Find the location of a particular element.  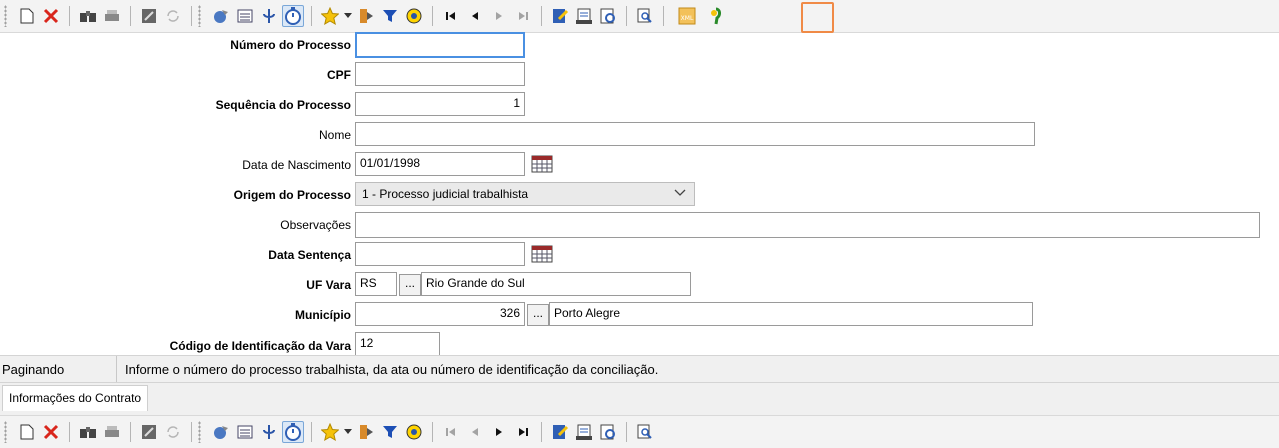

municipio-code-input: 326 is located at coordinates (440, 314).